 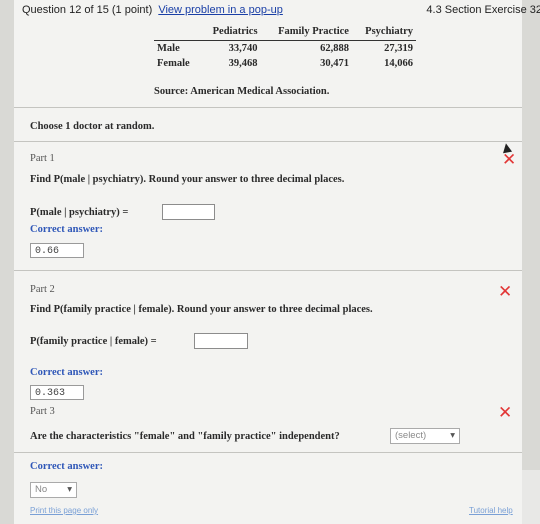 What do you see at coordinates (425, 436) in the screenshot?
I see `part3-independence-select: (select) ▾` at bounding box center [425, 436].